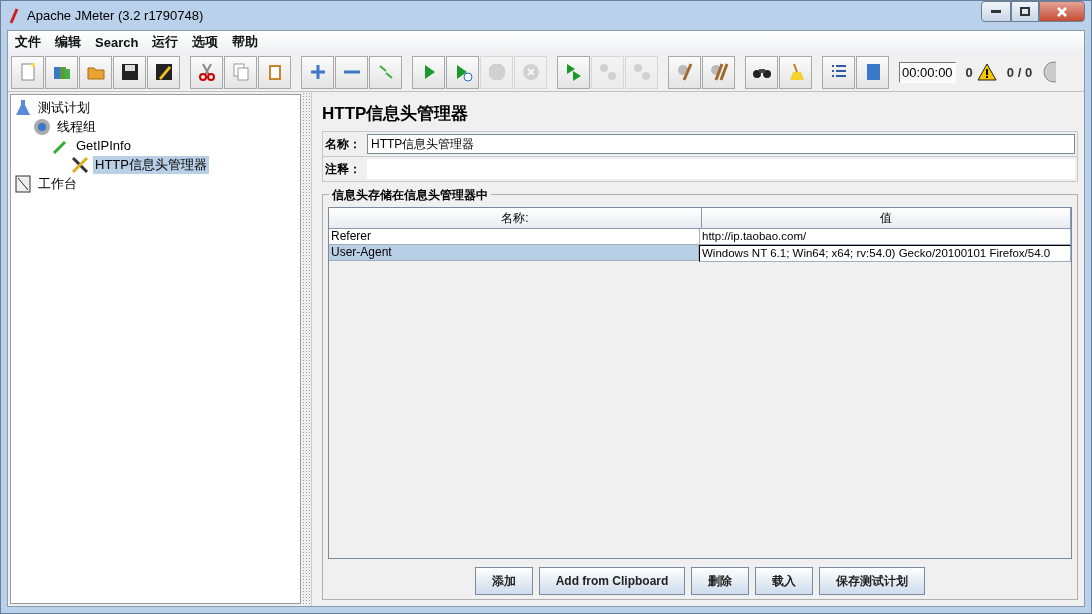 The height and width of the screenshot is (614, 1092). What do you see at coordinates (76, 126) in the screenshot?
I see `tree-item: 线程组` at bounding box center [76, 126].